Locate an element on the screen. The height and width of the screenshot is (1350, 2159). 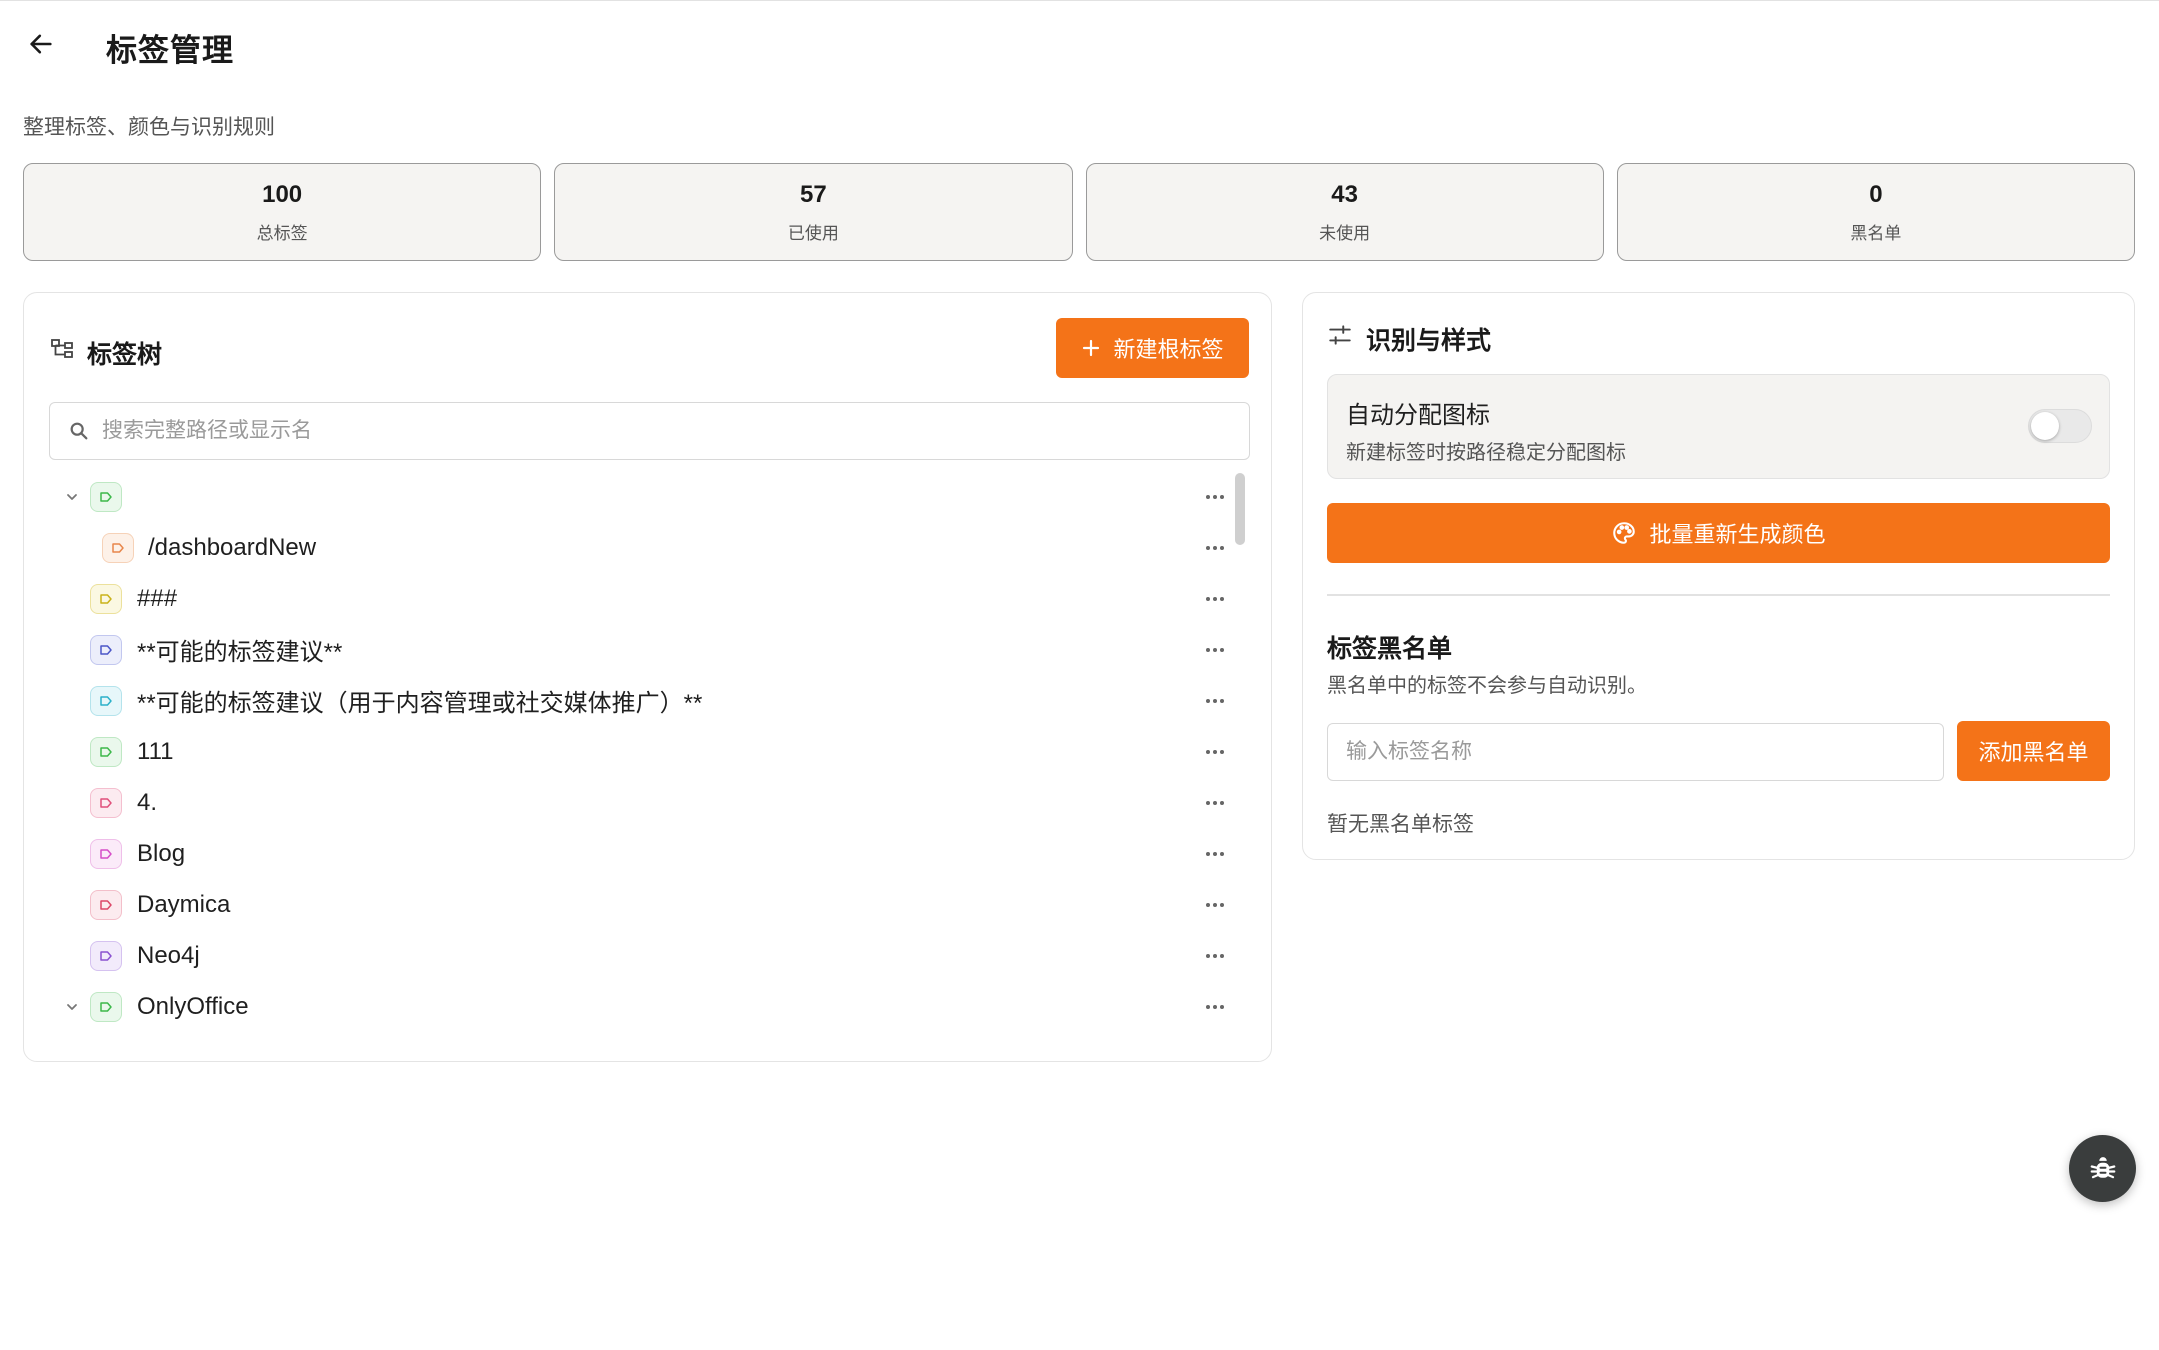
page-subtitle: 整理标签、颜色与识别规则 is located at coordinates (149, 127).